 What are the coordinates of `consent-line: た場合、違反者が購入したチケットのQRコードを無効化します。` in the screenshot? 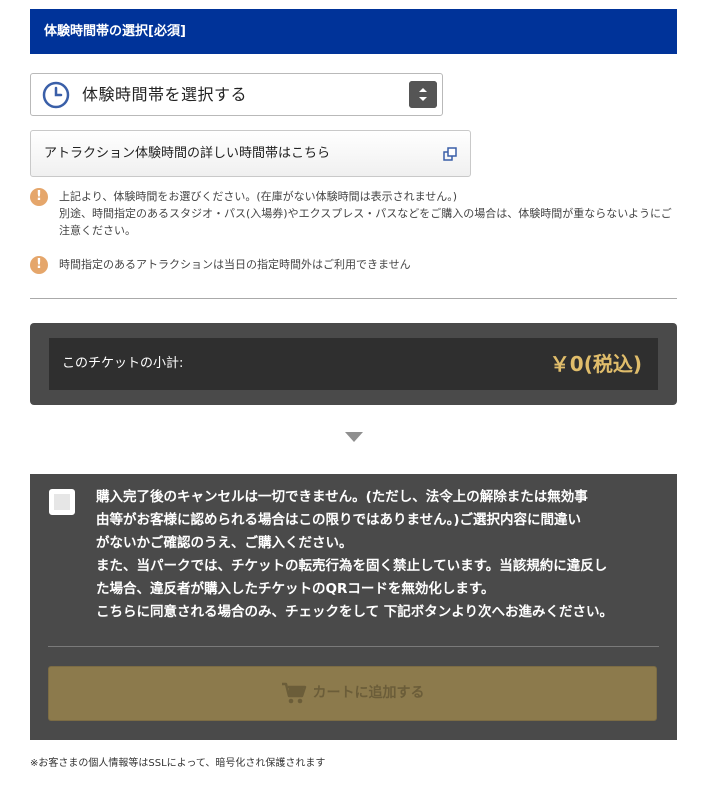 It's located at (295, 589).